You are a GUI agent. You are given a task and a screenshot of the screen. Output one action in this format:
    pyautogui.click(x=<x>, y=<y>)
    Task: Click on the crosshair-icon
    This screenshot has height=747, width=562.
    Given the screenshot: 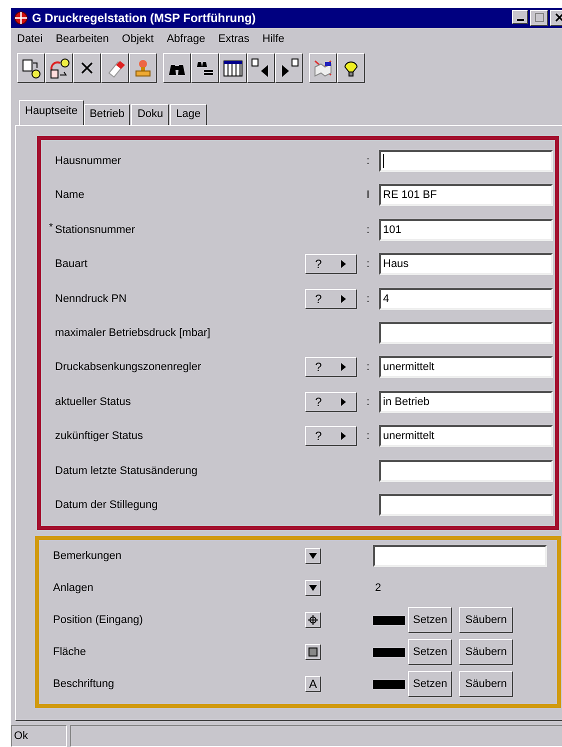 What is the action you would take?
    pyautogui.click(x=313, y=620)
    